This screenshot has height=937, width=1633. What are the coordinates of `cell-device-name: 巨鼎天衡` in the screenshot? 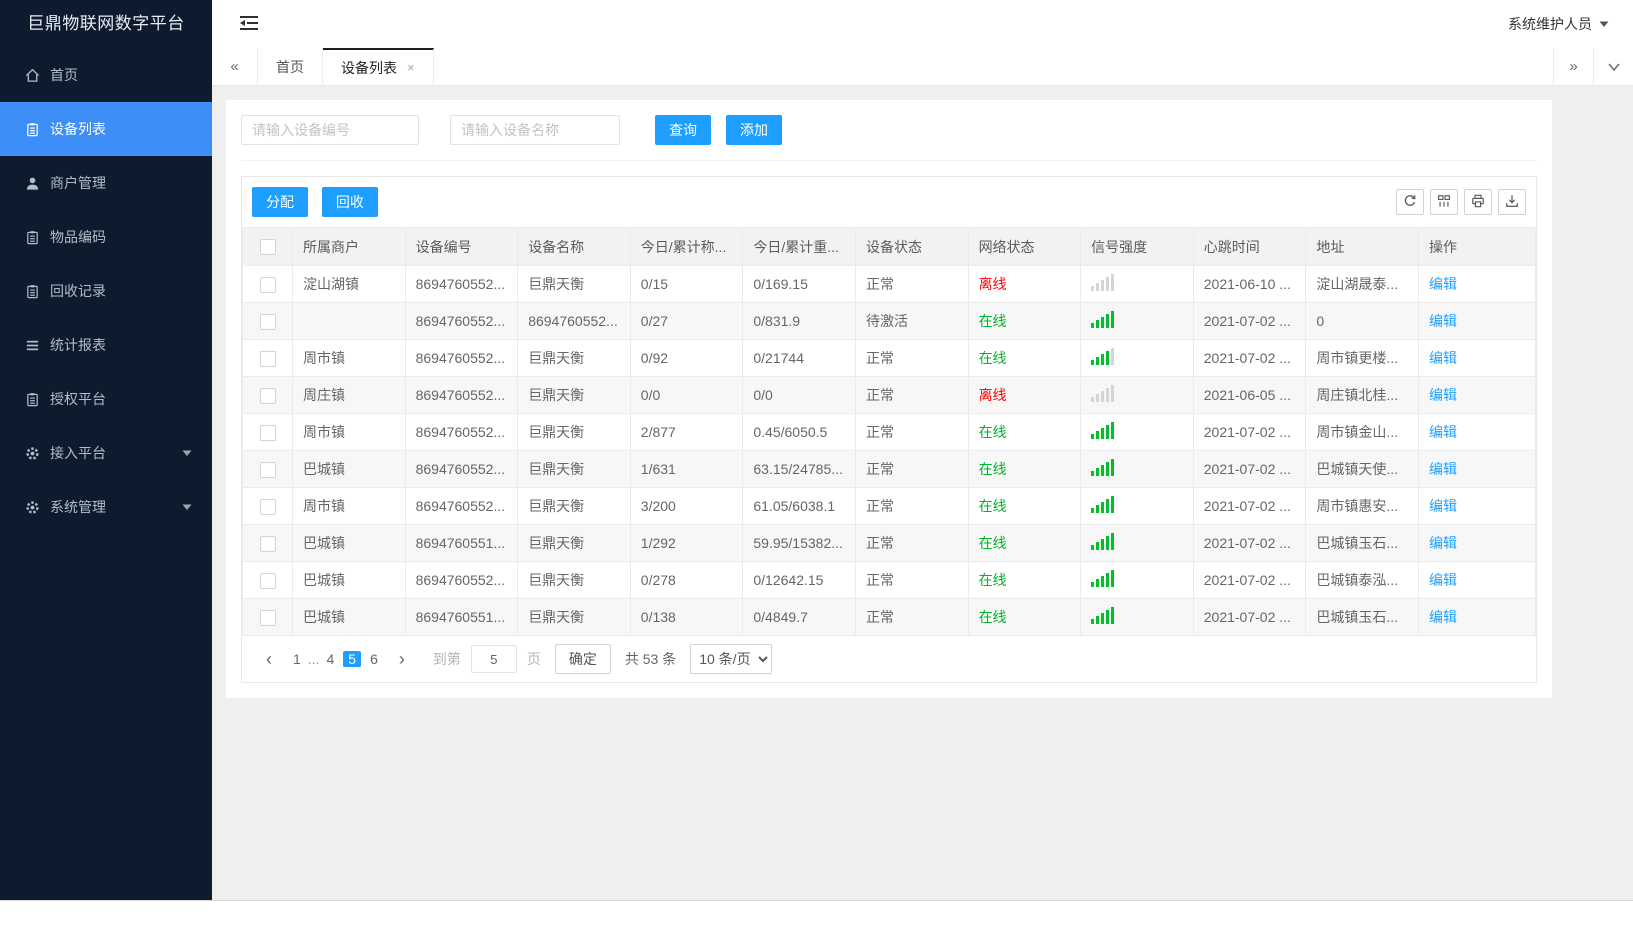 It's located at (574, 580).